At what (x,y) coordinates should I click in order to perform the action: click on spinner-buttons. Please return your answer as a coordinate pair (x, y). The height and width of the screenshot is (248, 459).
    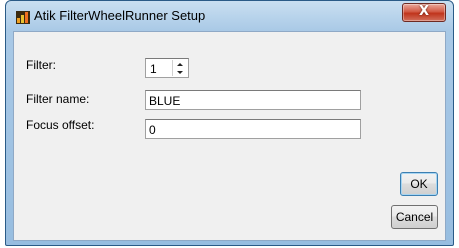
    Looking at the image, I should click on (179, 68).